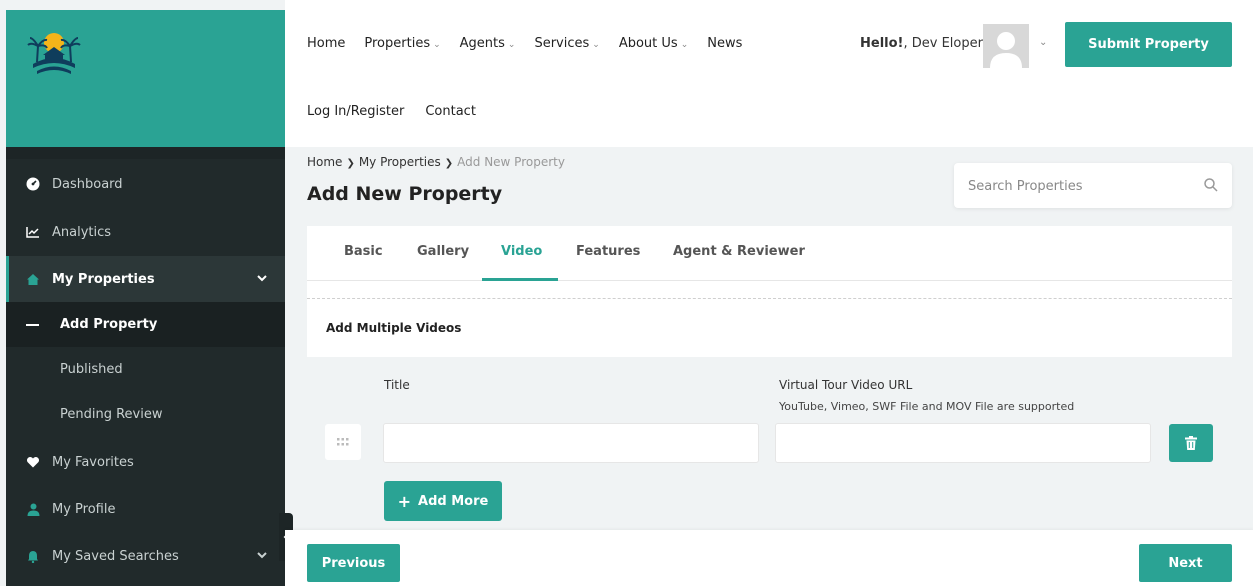 The height and width of the screenshot is (586, 1253). I want to click on previous-button: Previous, so click(353, 563).